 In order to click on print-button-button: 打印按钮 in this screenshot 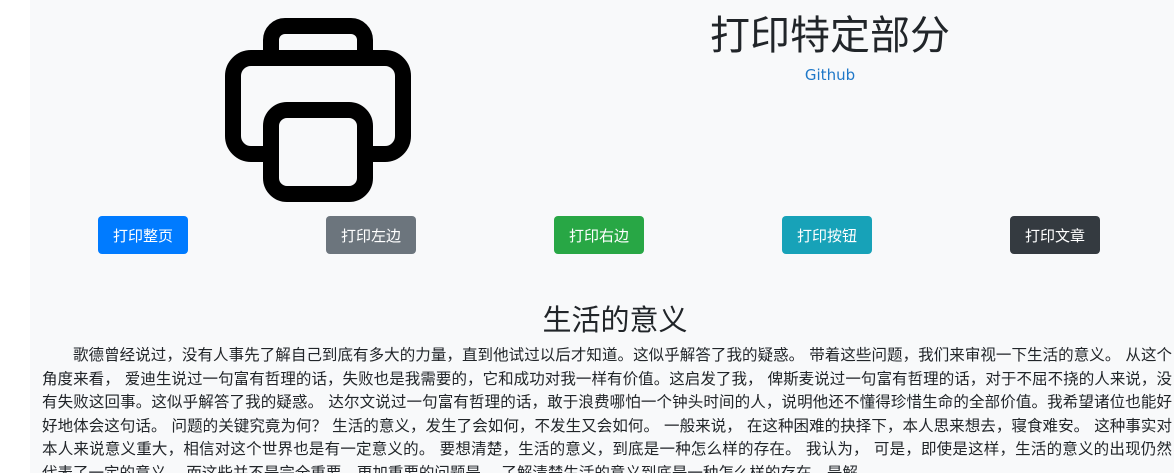, I will do `click(827, 235)`.